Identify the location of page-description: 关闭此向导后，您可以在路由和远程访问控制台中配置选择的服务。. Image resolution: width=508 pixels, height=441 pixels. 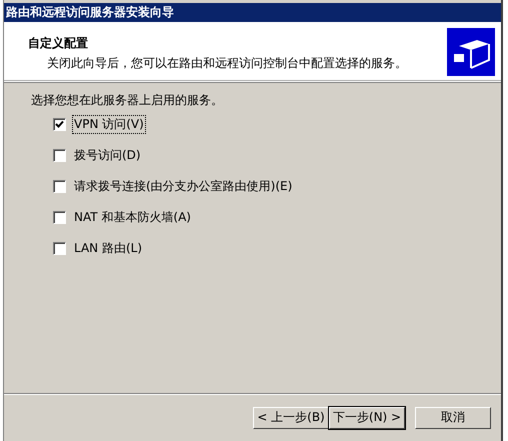
(227, 63).